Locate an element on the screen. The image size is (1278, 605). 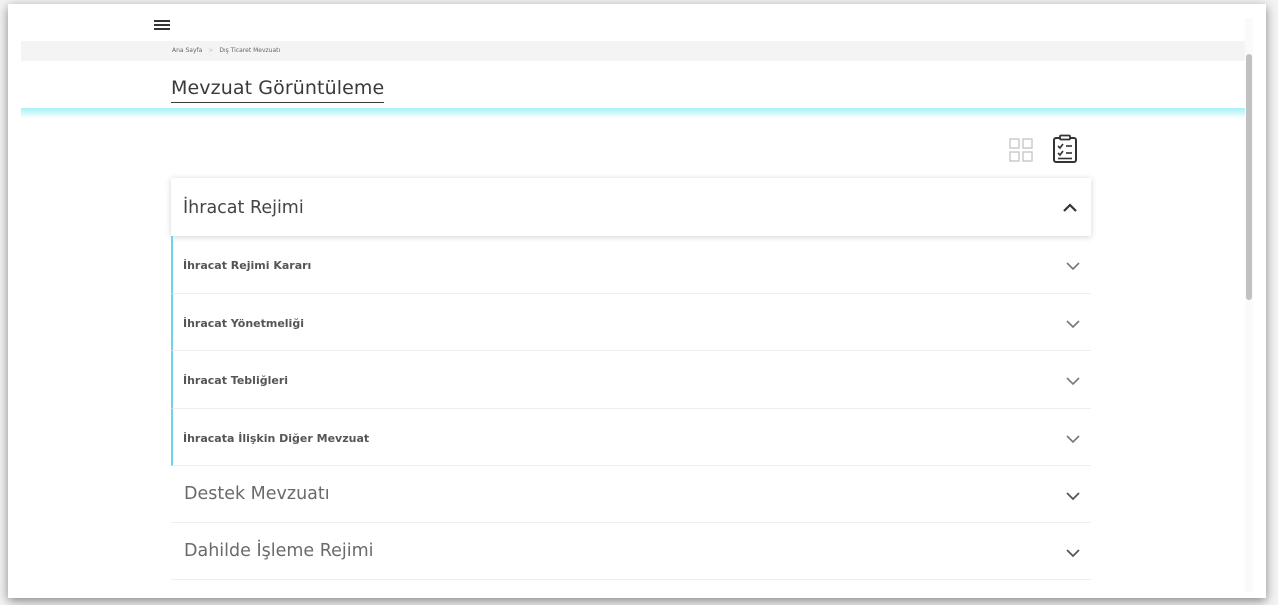
section-header-destek-mevzuati: Destek Mevzuatı is located at coordinates (631, 494).